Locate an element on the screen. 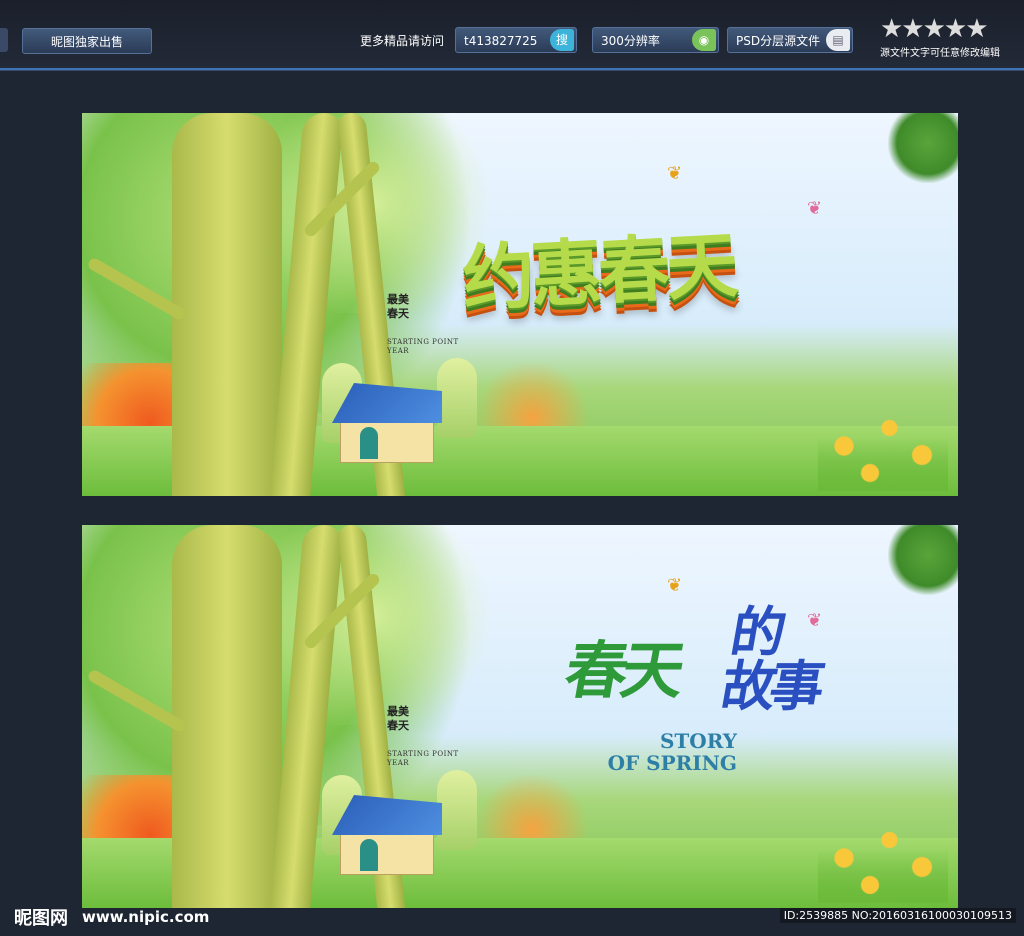  banner-title: 约惠春天 is located at coordinates (598, 271).